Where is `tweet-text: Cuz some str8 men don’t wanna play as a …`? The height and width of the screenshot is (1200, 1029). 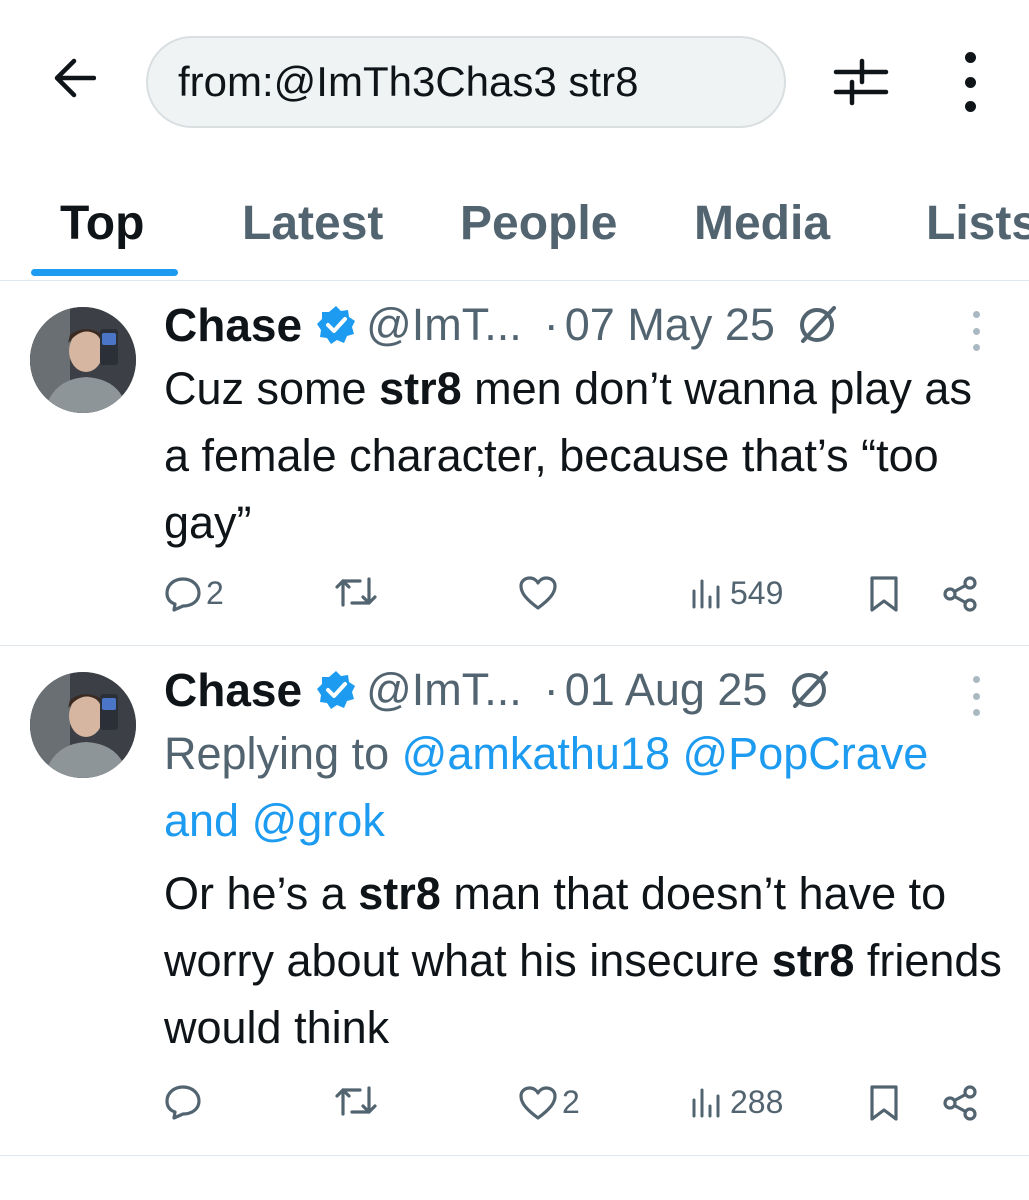
tweet-text: Cuz some str8 men don’t wanna play as a … is located at coordinates (568, 455).